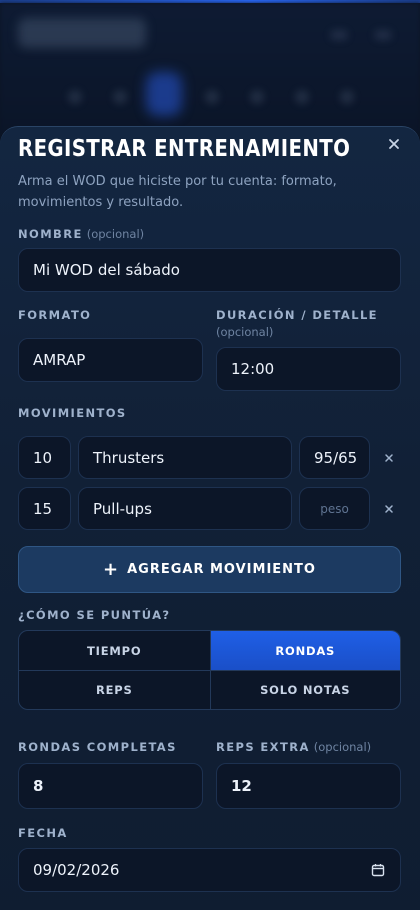  I want to click on movement-weight-input: peso, so click(334, 508).